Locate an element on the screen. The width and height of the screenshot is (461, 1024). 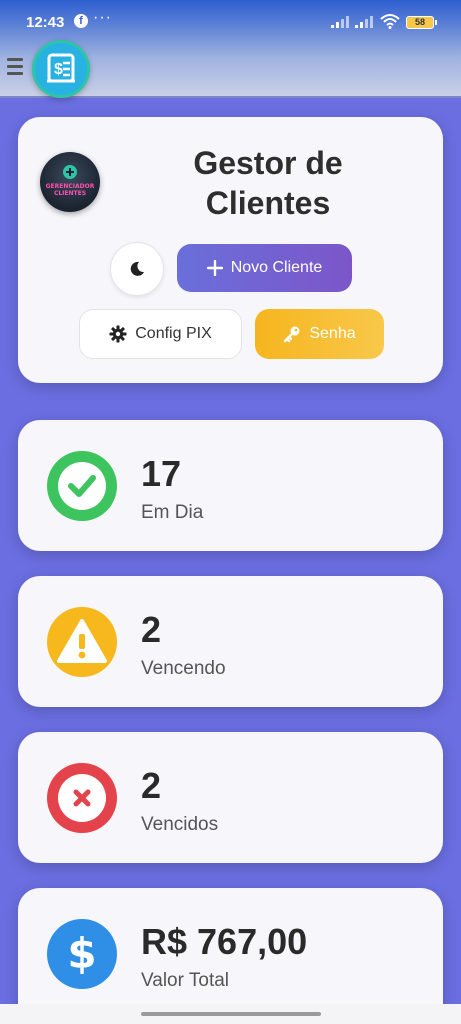
plus-icon is located at coordinates (214, 268).